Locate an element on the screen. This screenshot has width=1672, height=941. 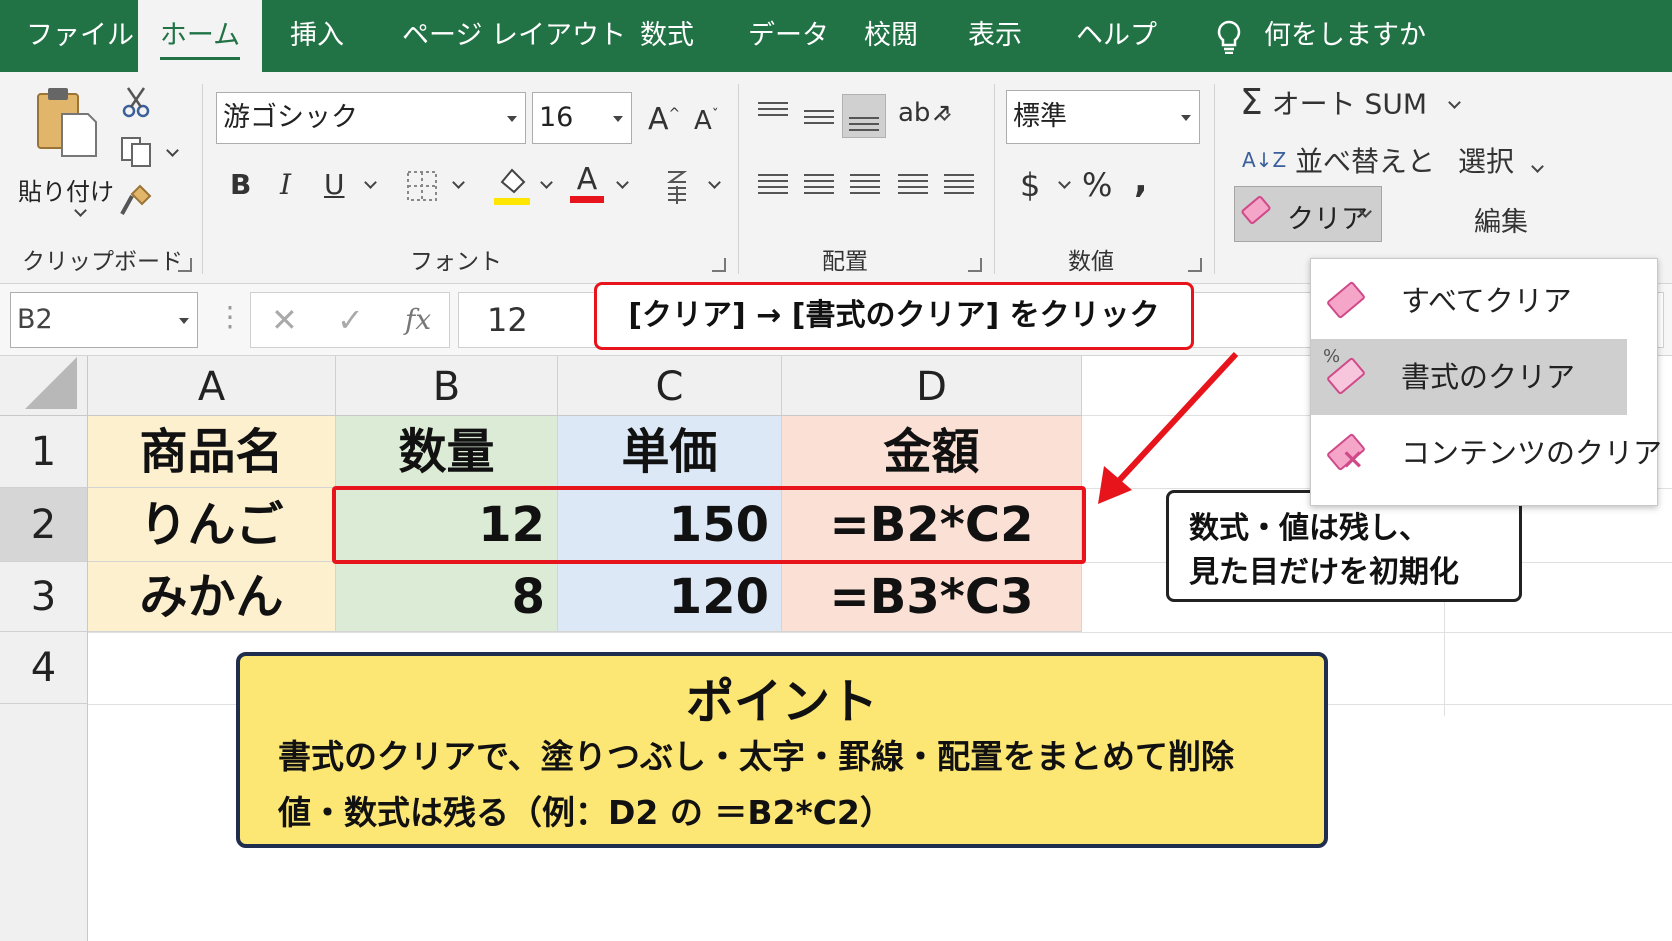
cell-d1: 金額 is located at coordinates (932, 452).